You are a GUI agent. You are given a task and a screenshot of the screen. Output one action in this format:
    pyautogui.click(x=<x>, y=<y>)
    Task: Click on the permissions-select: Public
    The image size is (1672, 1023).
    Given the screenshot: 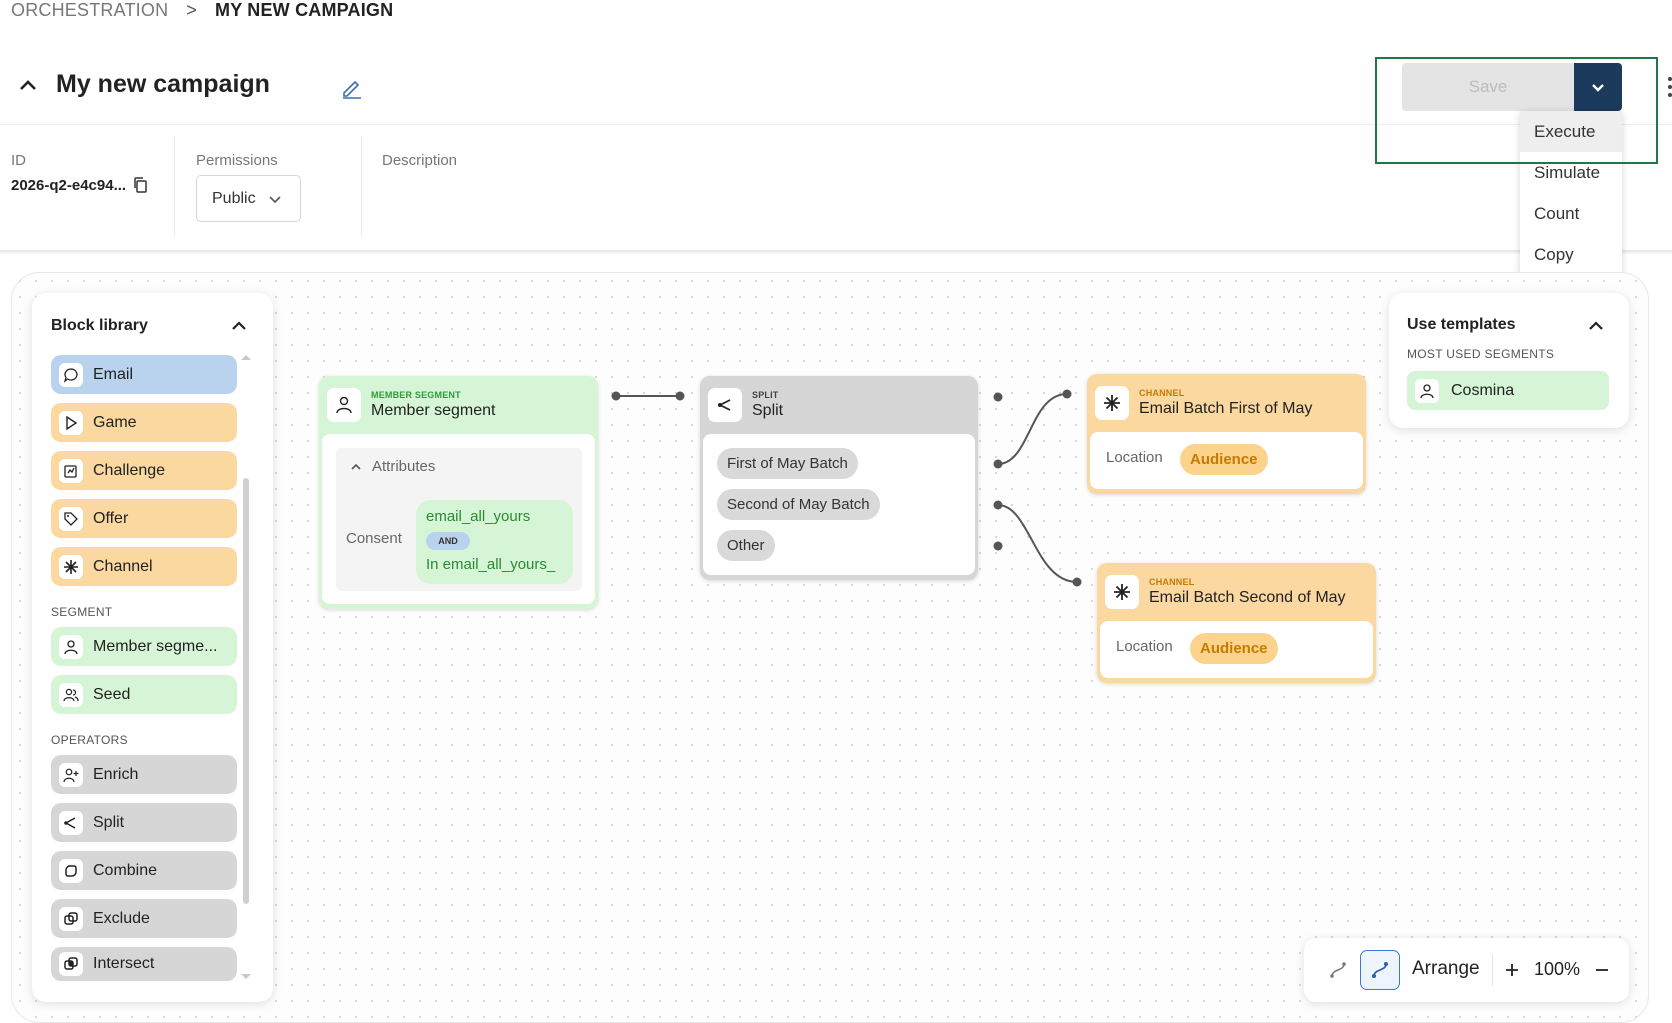 What is the action you would take?
    pyautogui.click(x=248, y=198)
    